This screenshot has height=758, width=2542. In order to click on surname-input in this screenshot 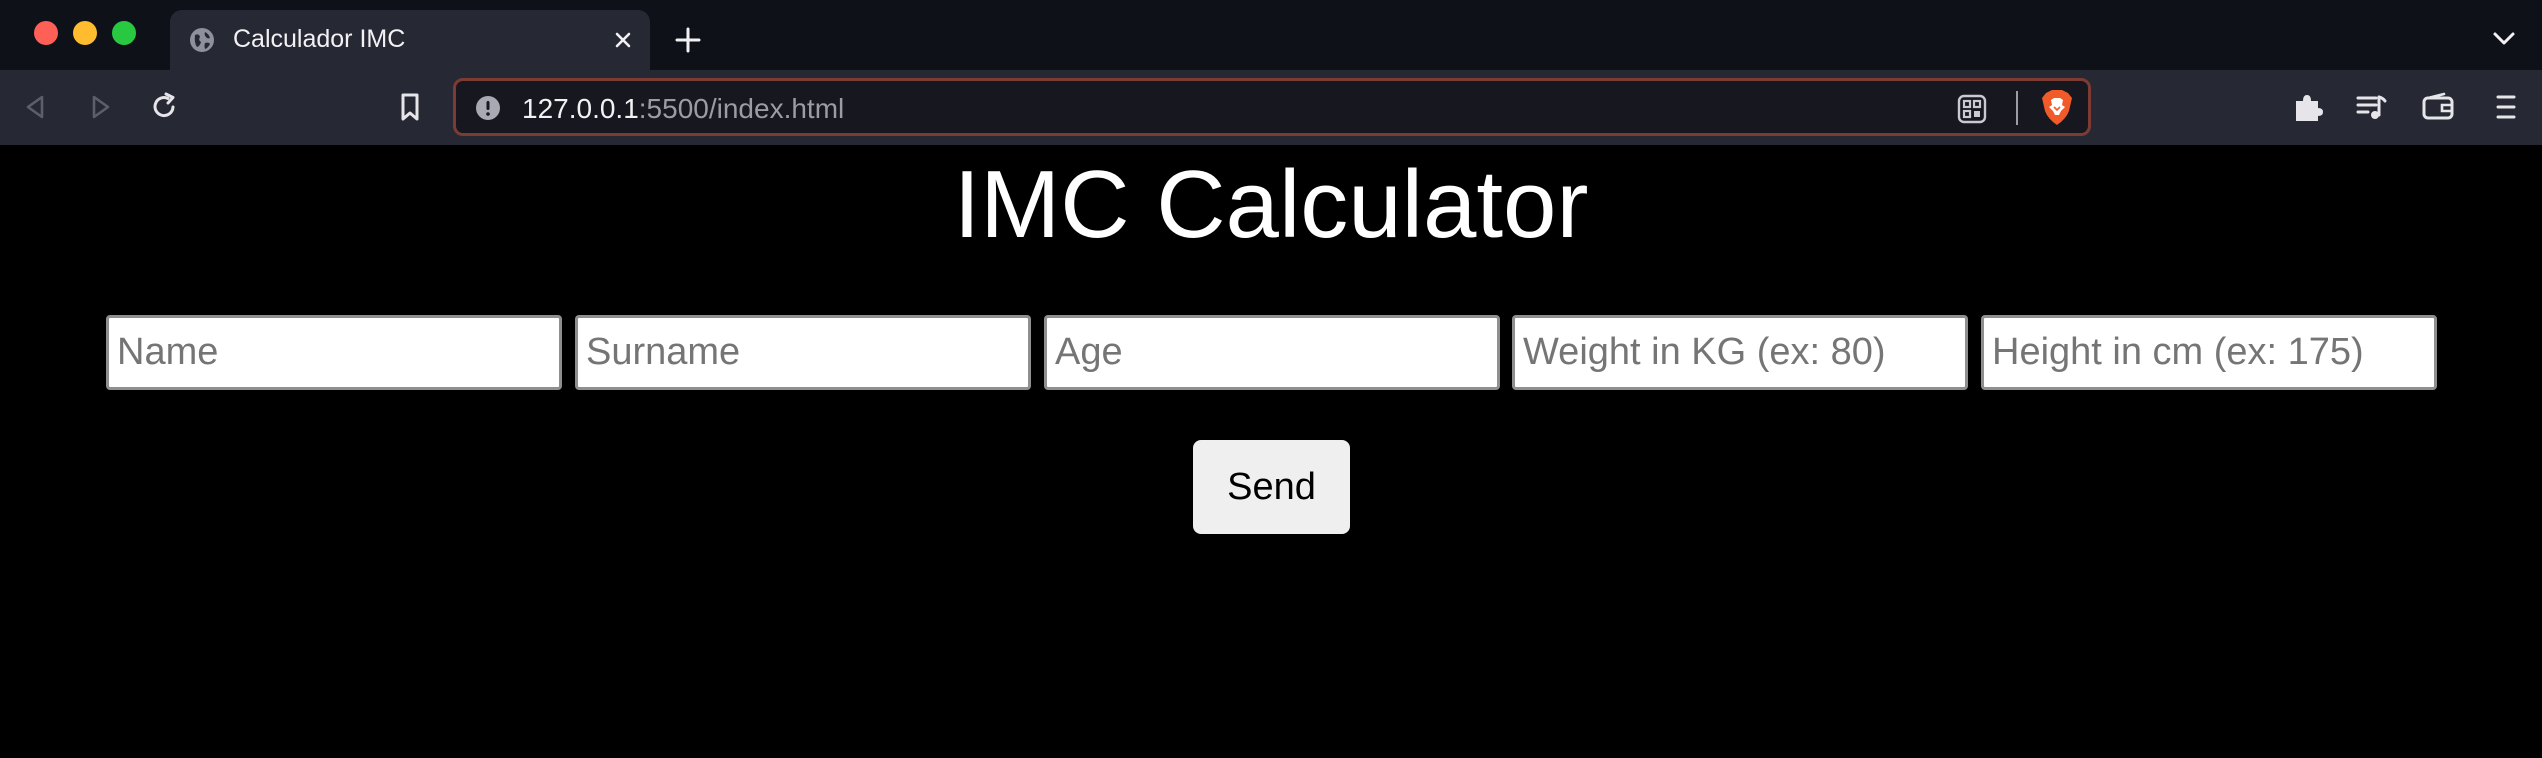, I will do `click(803, 352)`.